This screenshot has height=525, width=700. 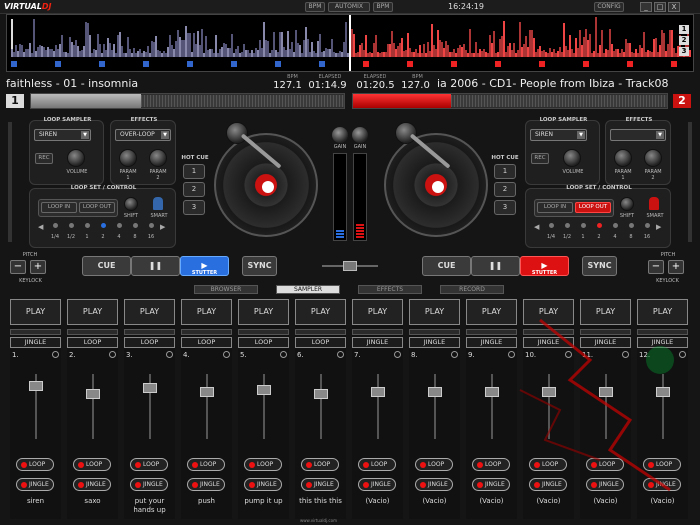 I want to click on deck1-turntable, so click(x=266, y=185).